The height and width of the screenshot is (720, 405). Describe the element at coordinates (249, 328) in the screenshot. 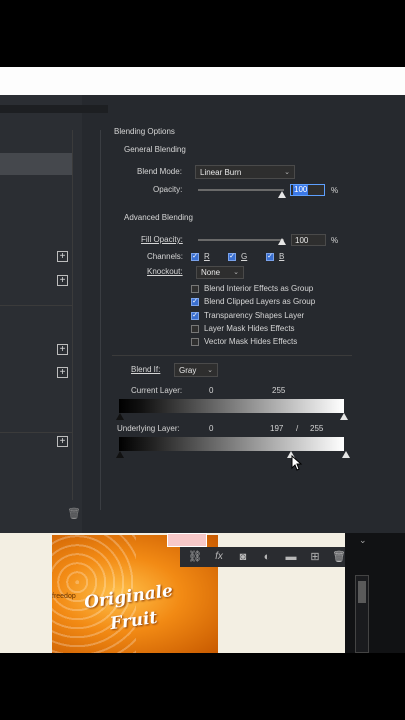

I see `layer-mask-hides-label: Layer Mask Hides Effects` at that location.